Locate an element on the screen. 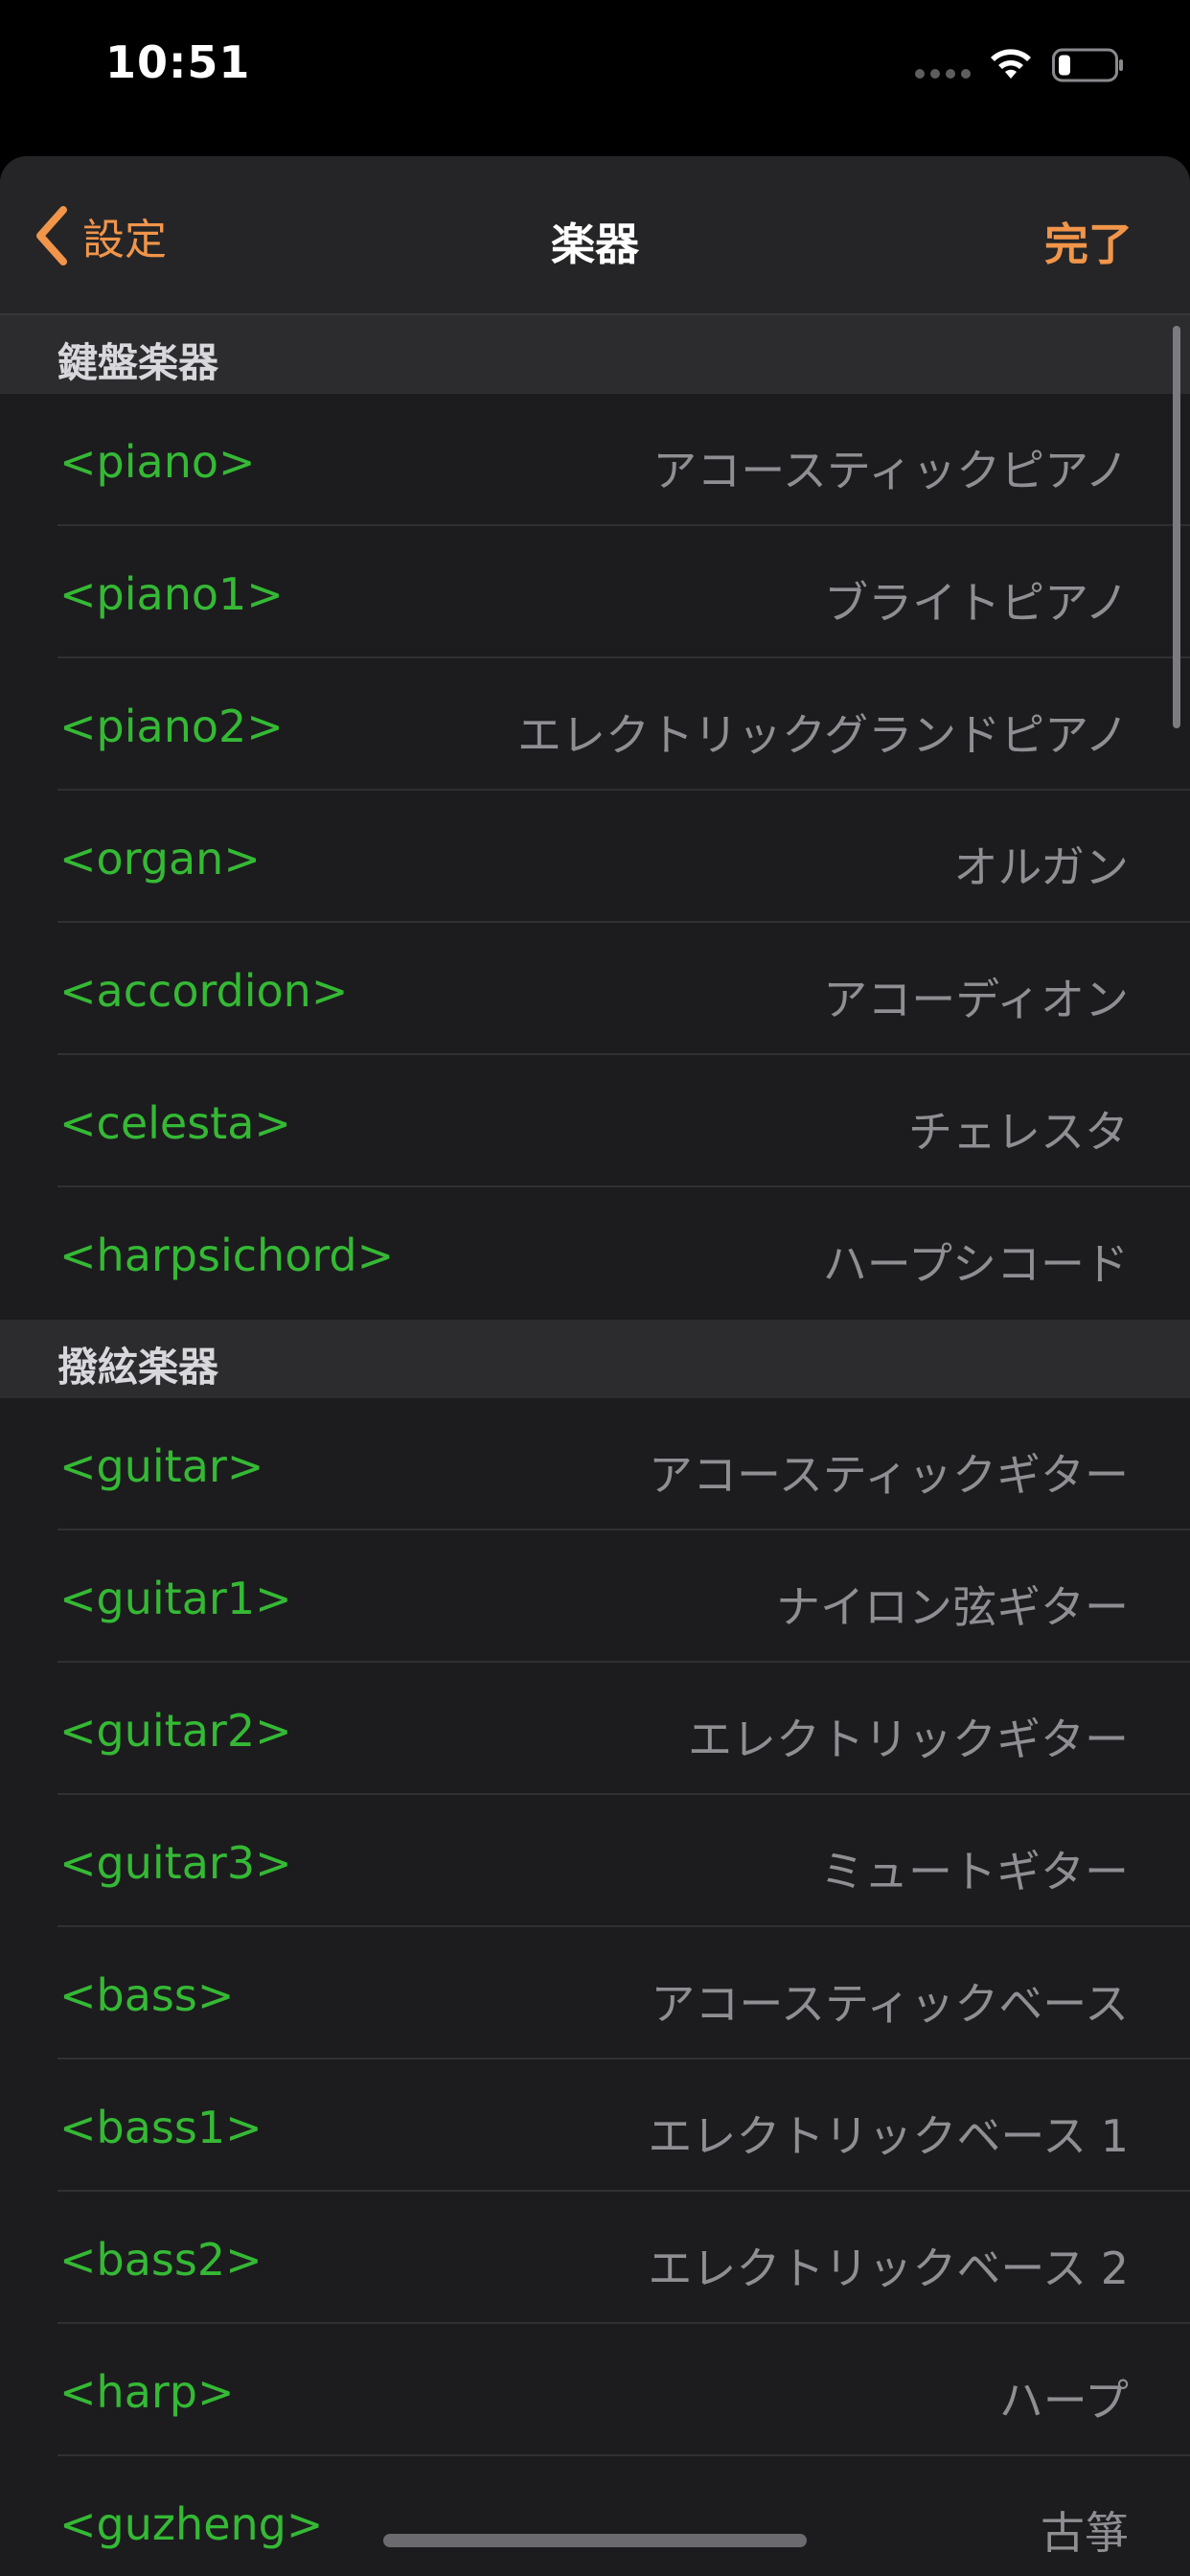 The image size is (1190, 2576). instrument-name: ミュートギター is located at coordinates (975, 1872).